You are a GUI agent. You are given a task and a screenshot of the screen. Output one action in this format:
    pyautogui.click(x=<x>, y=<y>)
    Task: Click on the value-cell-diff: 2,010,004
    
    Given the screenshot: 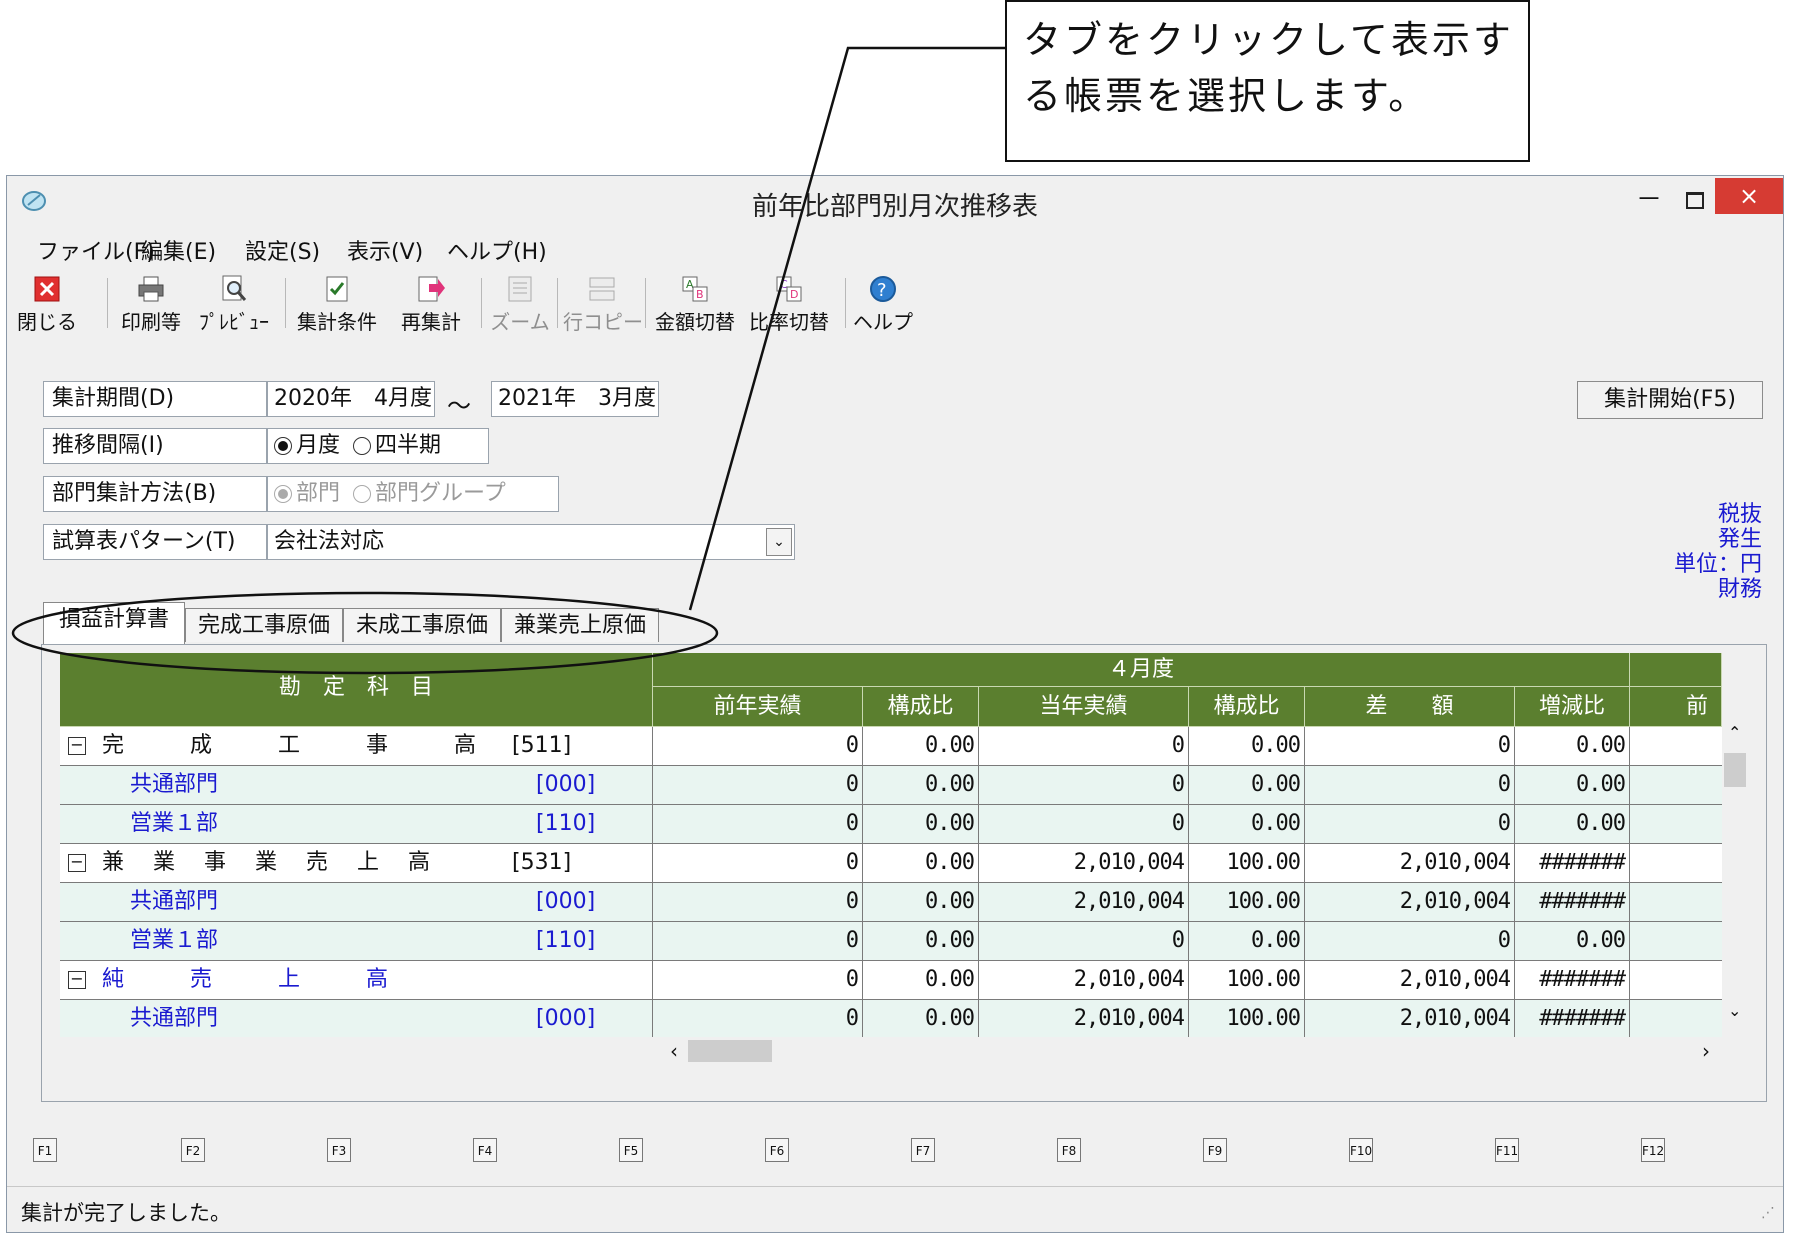 What is the action you would take?
    pyautogui.click(x=1410, y=863)
    